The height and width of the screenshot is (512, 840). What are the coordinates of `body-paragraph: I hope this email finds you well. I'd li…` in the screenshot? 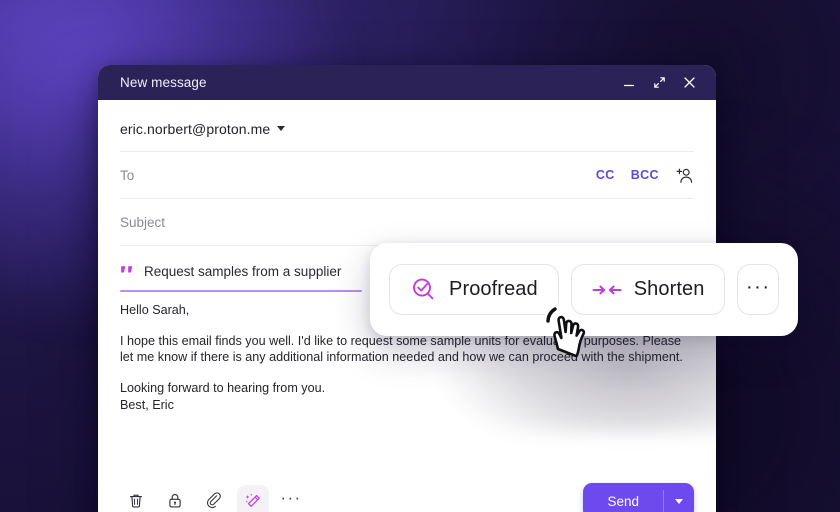 It's located at (401, 349).